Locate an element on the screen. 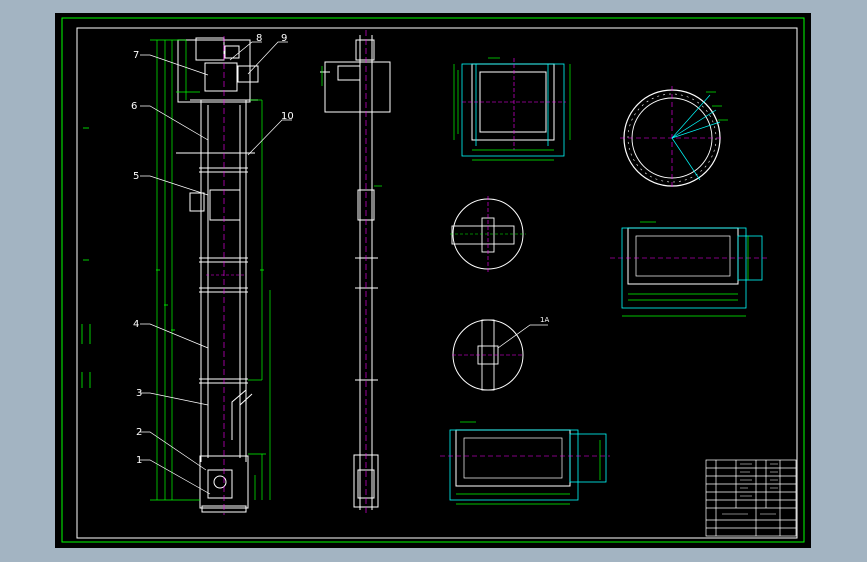  callout-5: 5 is located at coordinates (136, 176).